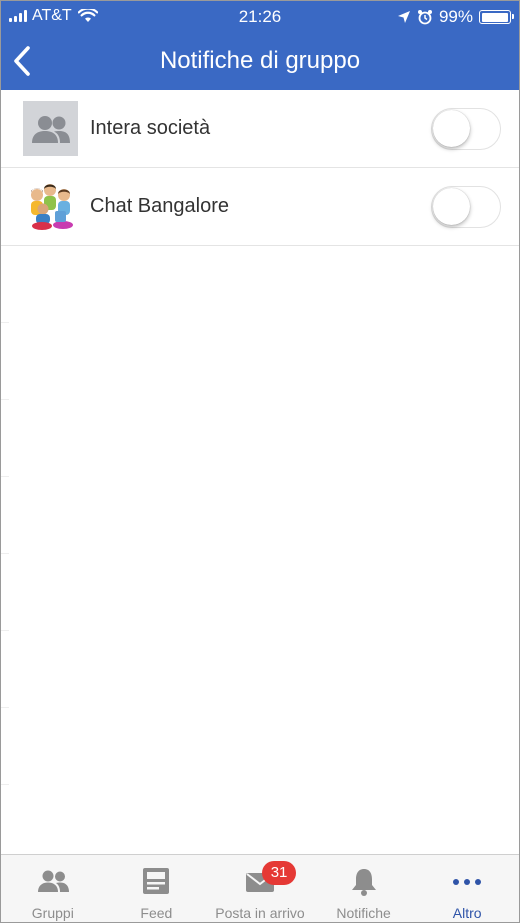  Describe the element at coordinates (467, 888) in the screenshot. I see `tab-altro: Altro` at that location.